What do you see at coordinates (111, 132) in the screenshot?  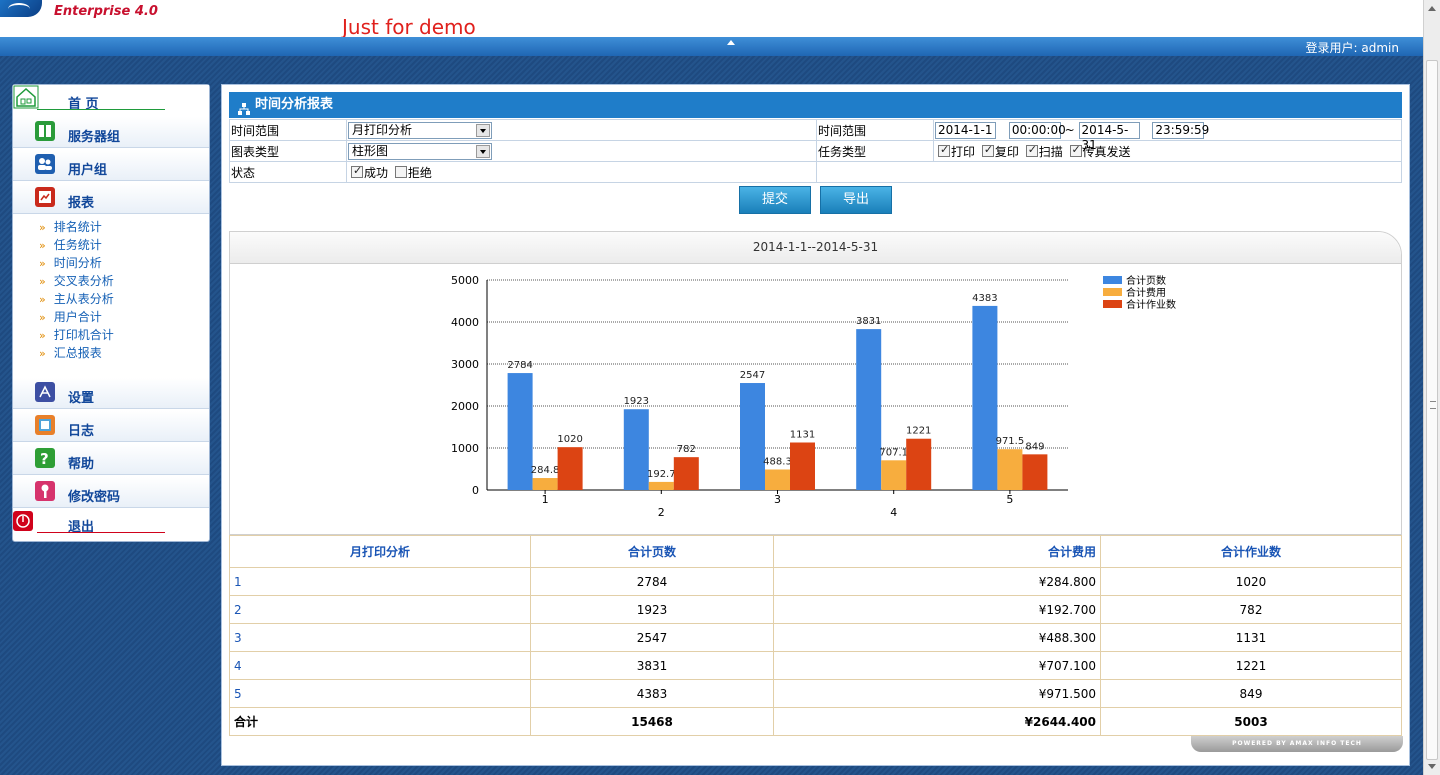 I see `sidebar-item-server-group: 服务器组` at bounding box center [111, 132].